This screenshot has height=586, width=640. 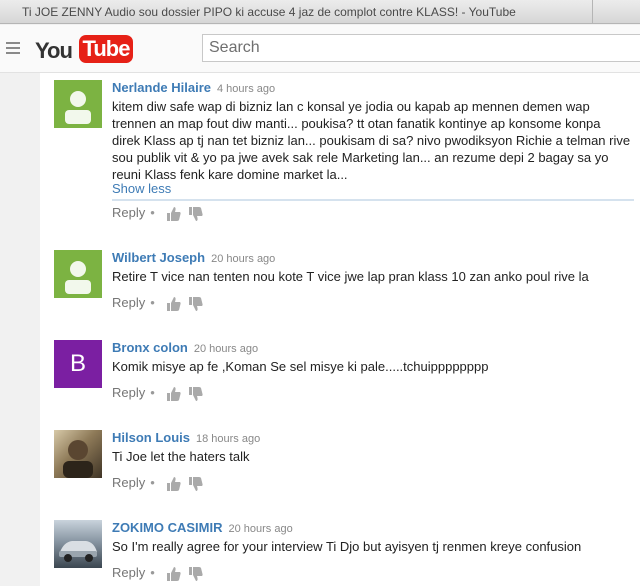 What do you see at coordinates (54, 50) in the screenshot?
I see `logo-you-text: You` at bounding box center [54, 50].